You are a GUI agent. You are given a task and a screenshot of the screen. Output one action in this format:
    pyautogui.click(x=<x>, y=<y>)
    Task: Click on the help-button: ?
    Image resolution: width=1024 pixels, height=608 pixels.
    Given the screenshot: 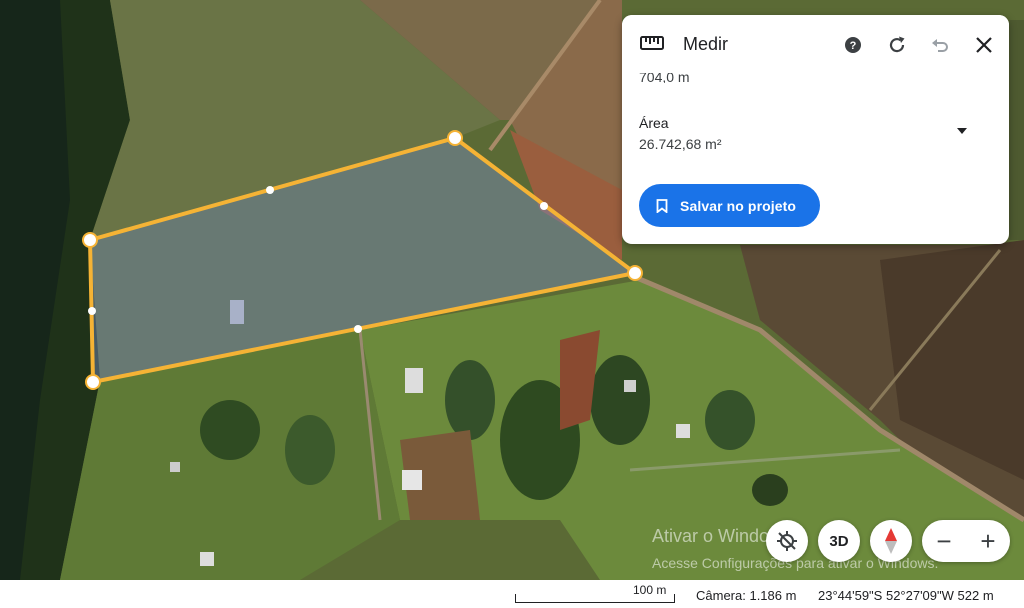 What is the action you would take?
    pyautogui.click(x=853, y=45)
    